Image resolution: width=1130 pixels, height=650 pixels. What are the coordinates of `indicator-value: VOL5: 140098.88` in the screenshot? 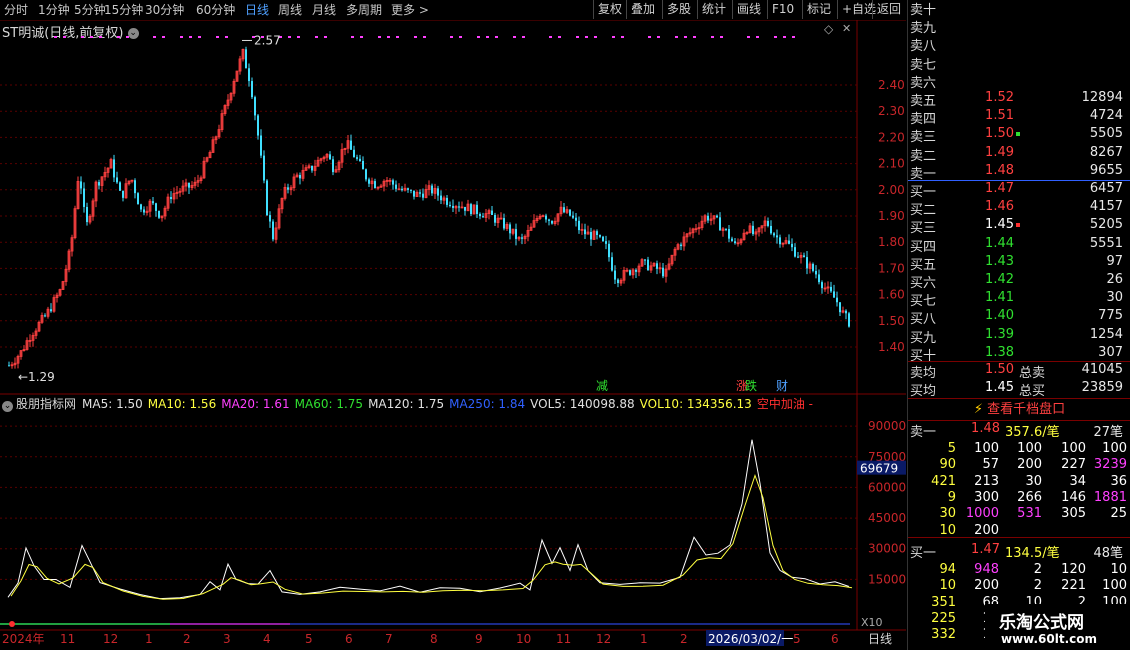 It's located at (582, 404).